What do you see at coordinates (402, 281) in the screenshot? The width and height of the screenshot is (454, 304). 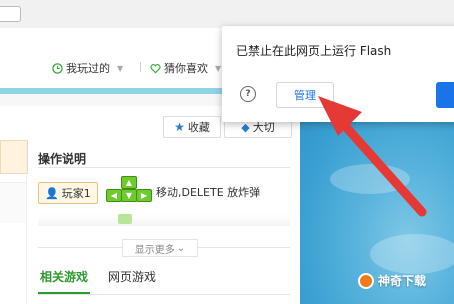 I see `watermark-text: 神奇下载` at bounding box center [402, 281].